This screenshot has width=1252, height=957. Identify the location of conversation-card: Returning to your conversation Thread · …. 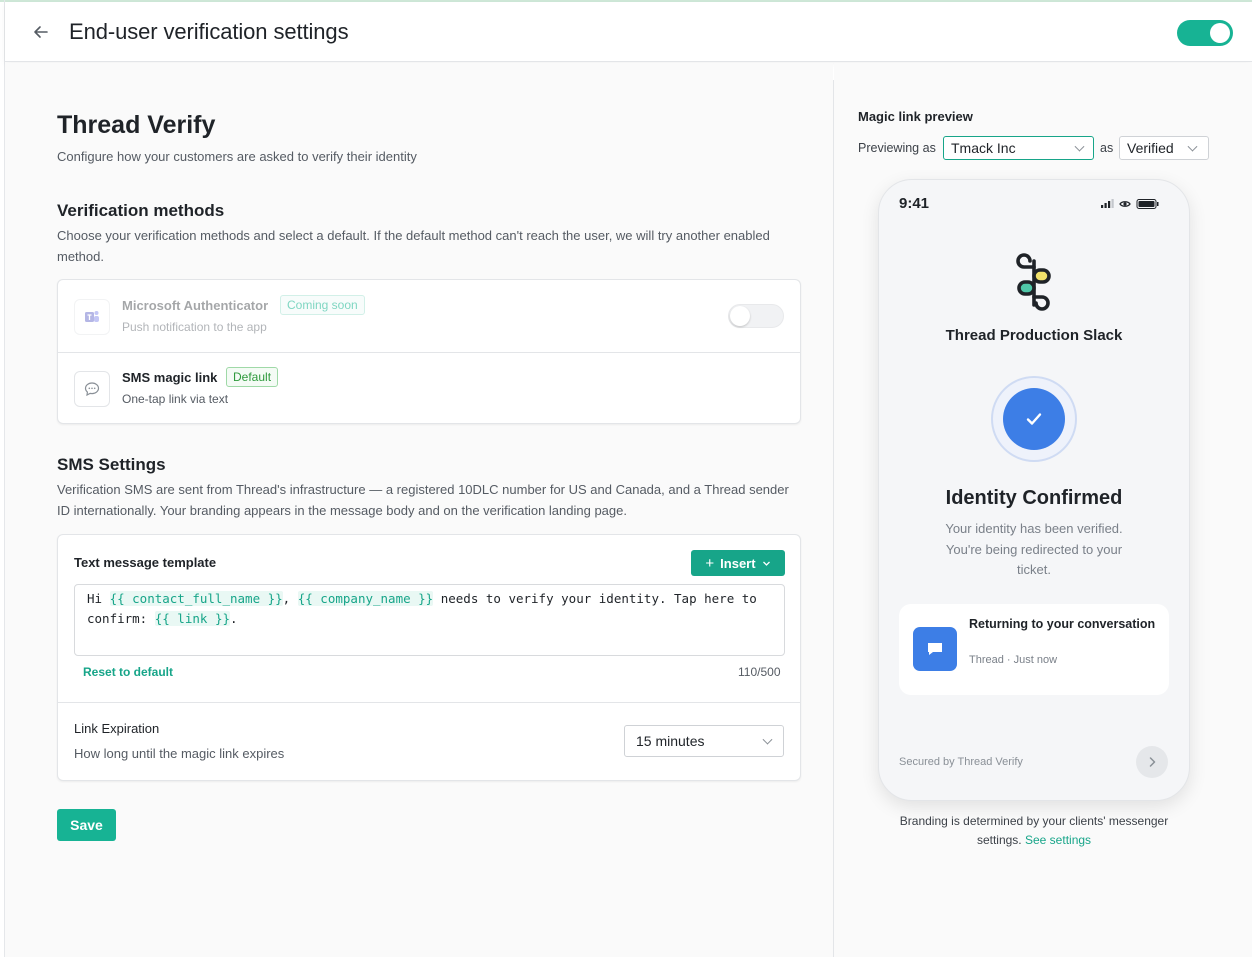
(1034, 649).